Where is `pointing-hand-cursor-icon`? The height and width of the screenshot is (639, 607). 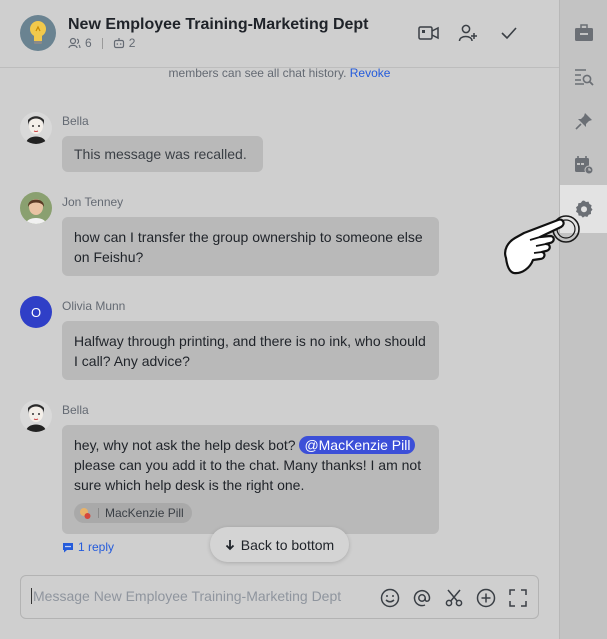
pointing-hand-cursor-icon is located at coordinates (542, 245).